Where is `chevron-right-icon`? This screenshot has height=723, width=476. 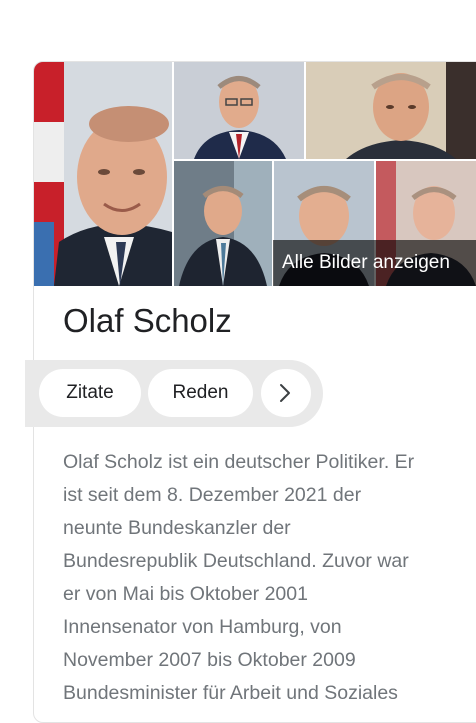 chevron-right-icon is located at coordinates (285, 393).